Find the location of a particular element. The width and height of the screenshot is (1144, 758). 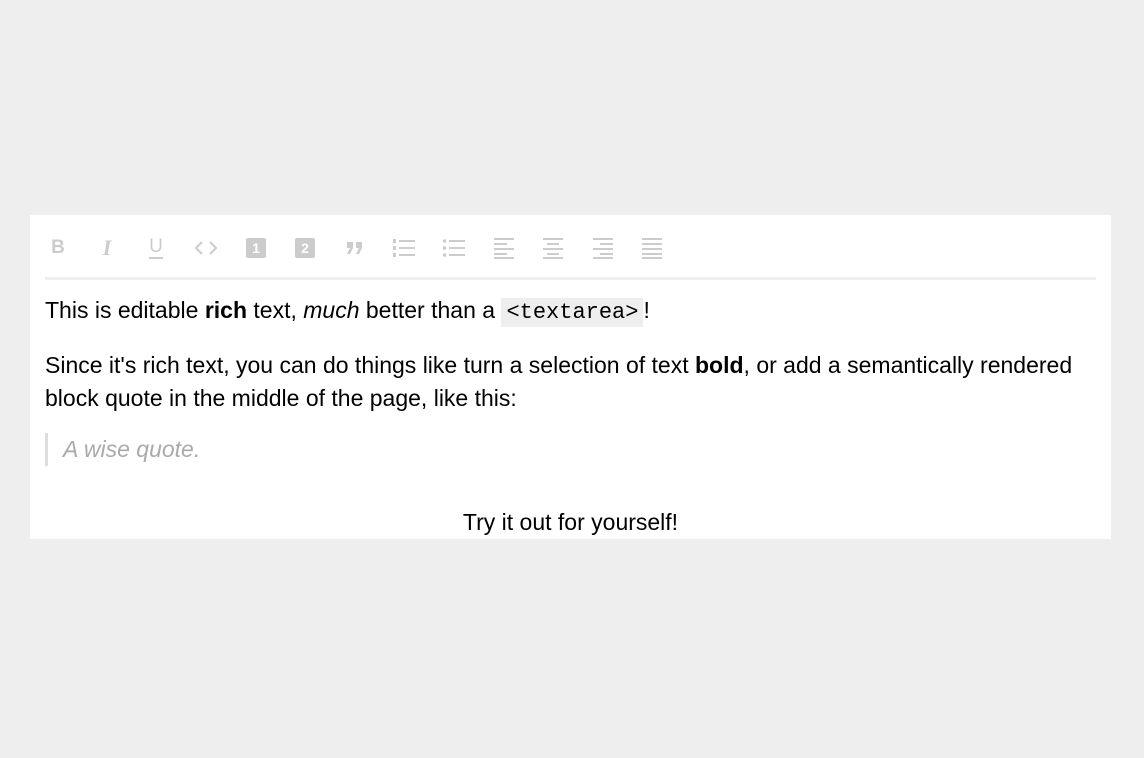

heading-one-label: 1 is located at coordinates (256, 248).